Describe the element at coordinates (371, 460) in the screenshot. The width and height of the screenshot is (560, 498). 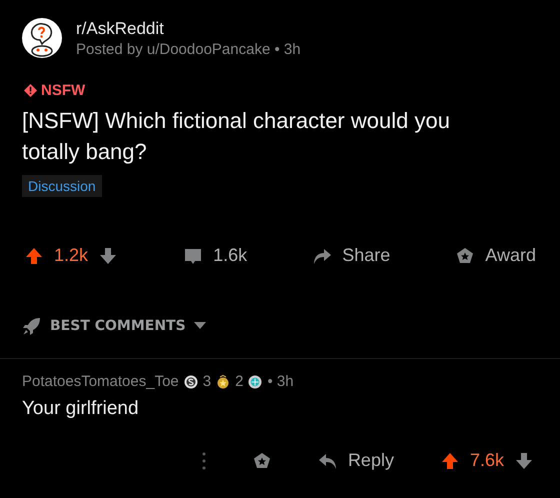
I see `reply-button: Reply` at that location.